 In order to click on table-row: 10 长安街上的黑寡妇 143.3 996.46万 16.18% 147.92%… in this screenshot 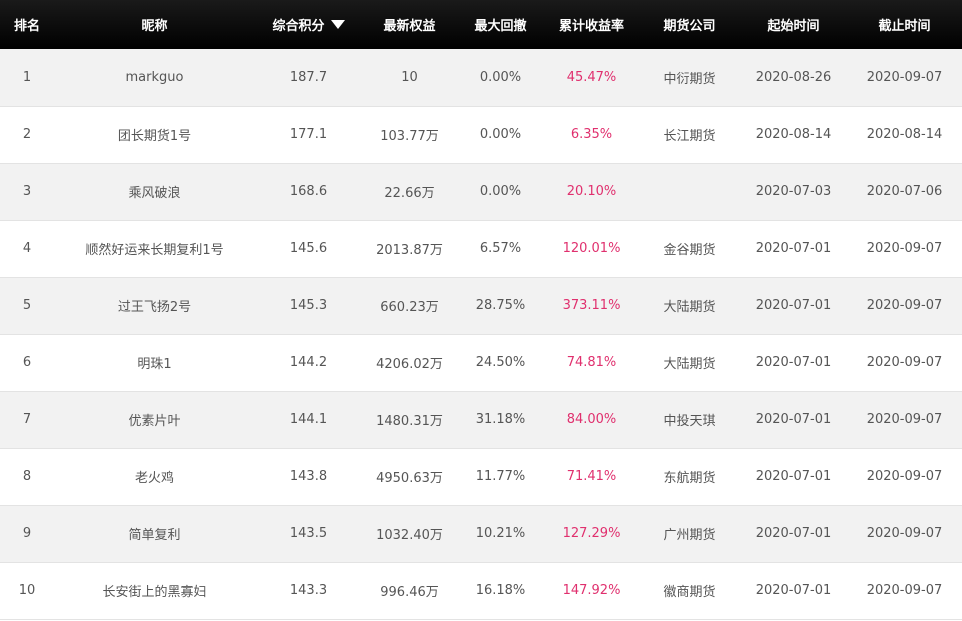, I will do `click(481, 590)`.